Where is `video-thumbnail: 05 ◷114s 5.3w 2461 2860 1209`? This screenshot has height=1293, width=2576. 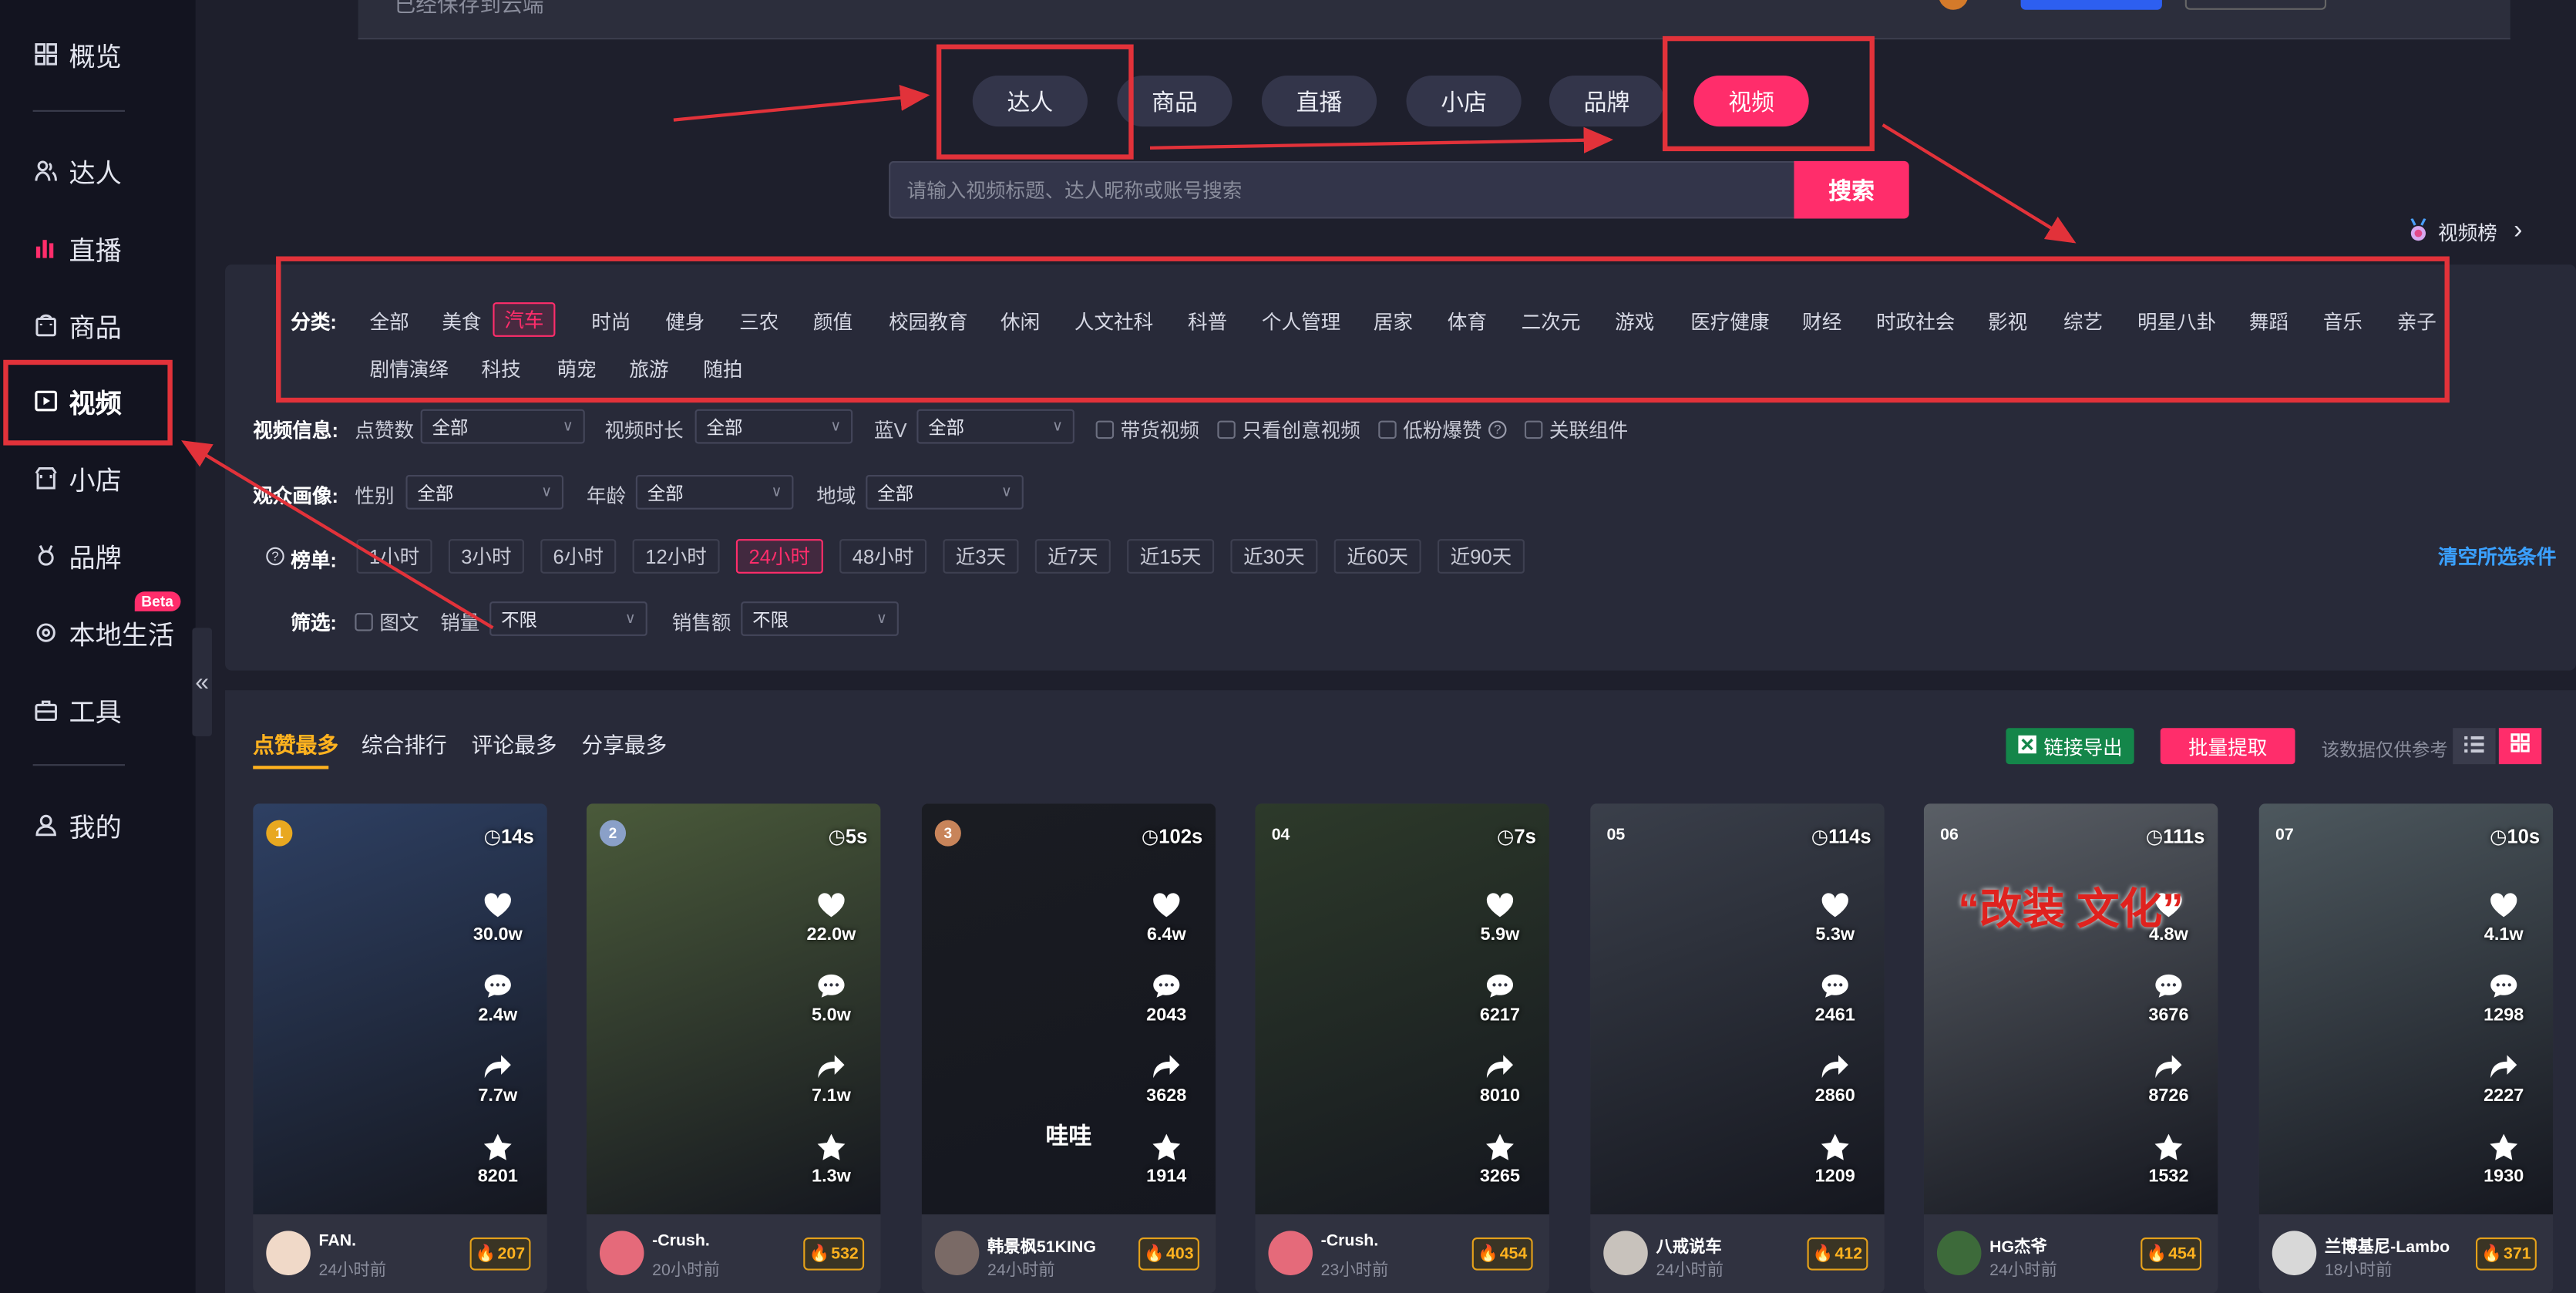 video-thumbnail: 05 ◷114s 5.3w 2461 2860 1209 is located at coordinates (1737, 1009).